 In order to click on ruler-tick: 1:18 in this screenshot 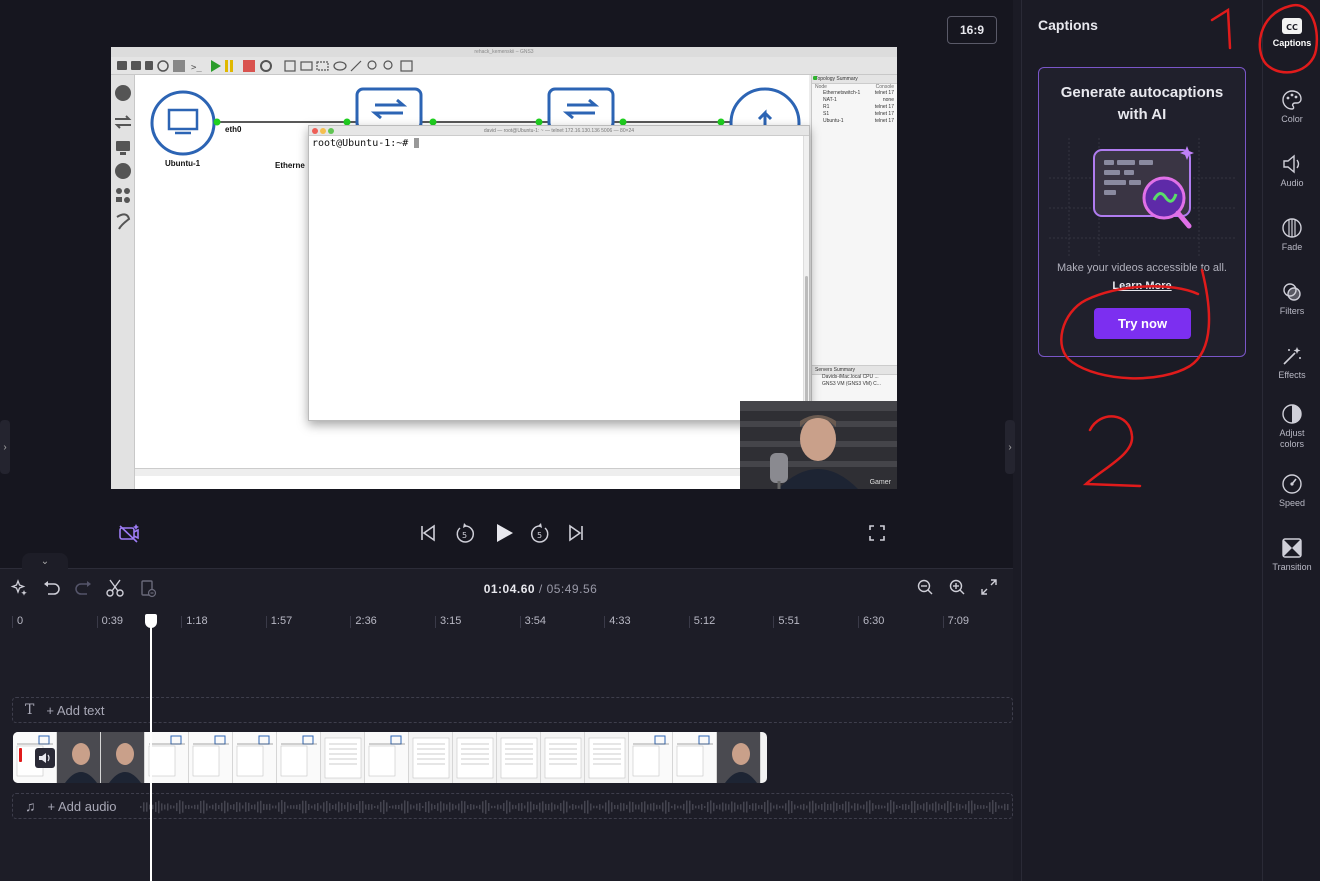, I will do `click(194, 622)`.